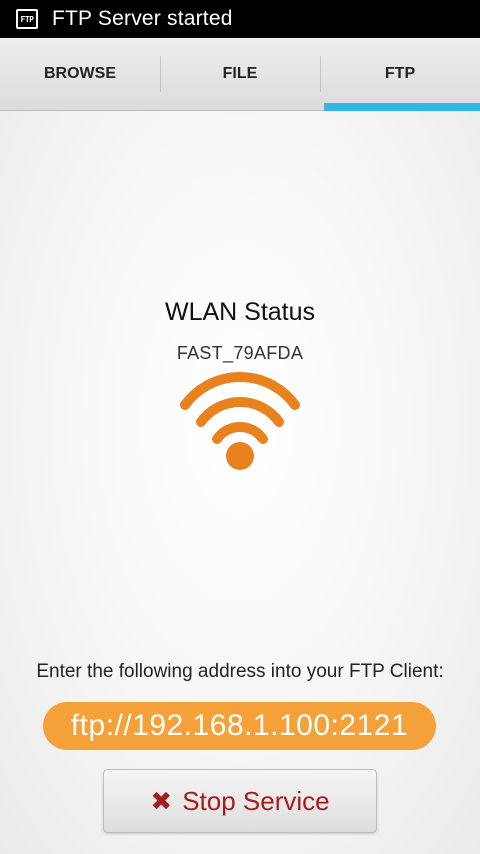 The height and width of the screenshot is (854, 480). I want to click on tab-label: FILE, so click(240, 73).